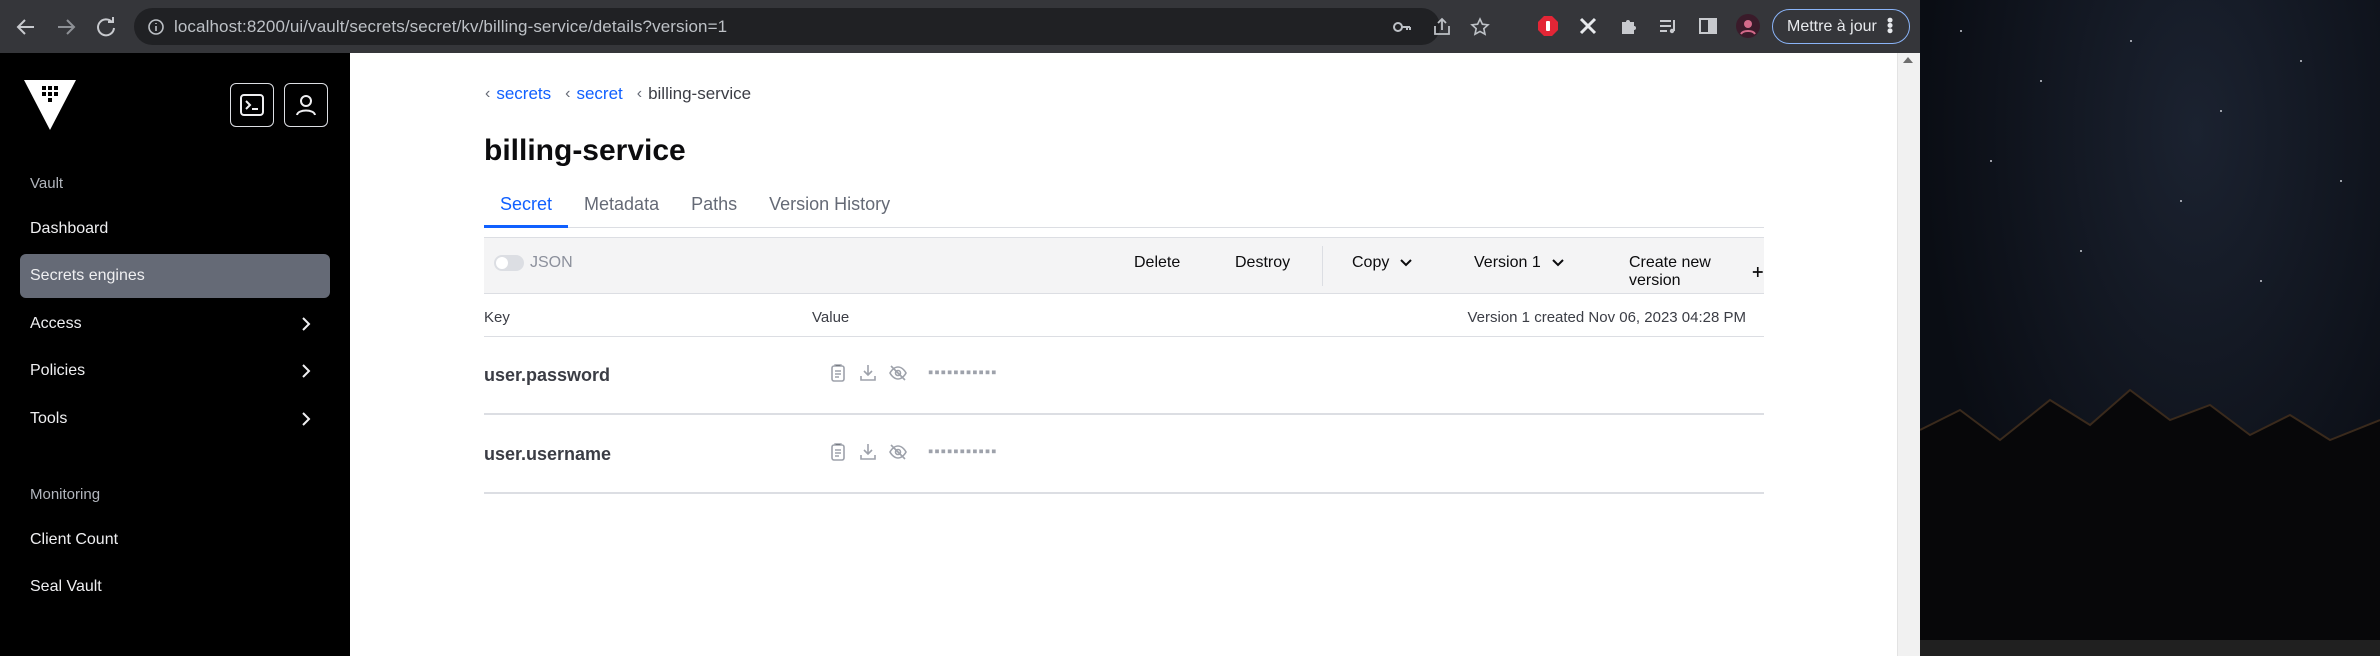 This screenshot has width=2380, height=656. Describe the element at coordinates (1124, 205) in the screenshot. I see `tab-bar: Secret Metadata Paths Version History` at that location.